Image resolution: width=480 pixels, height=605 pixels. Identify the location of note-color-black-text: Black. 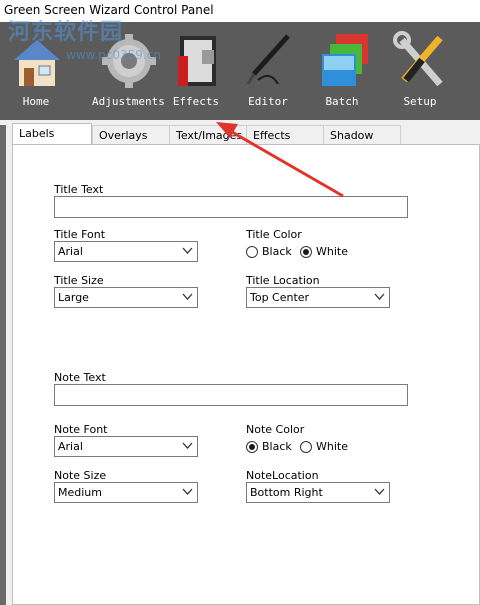
(277, 446).